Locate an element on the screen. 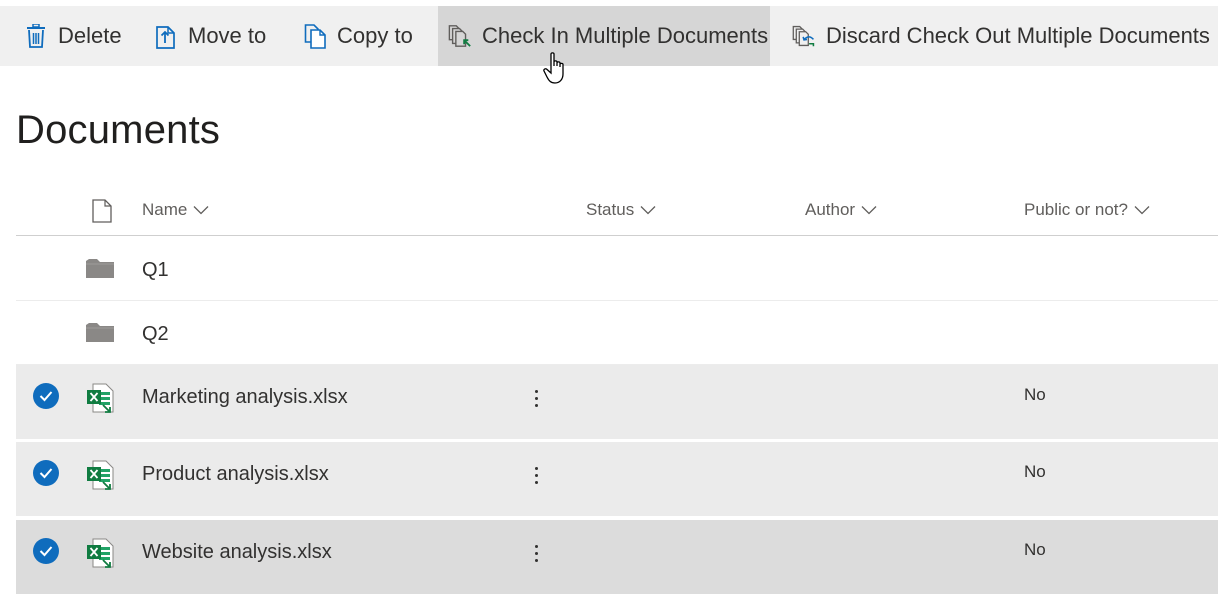  copy-document-icon is located at coordinates (315, 36).